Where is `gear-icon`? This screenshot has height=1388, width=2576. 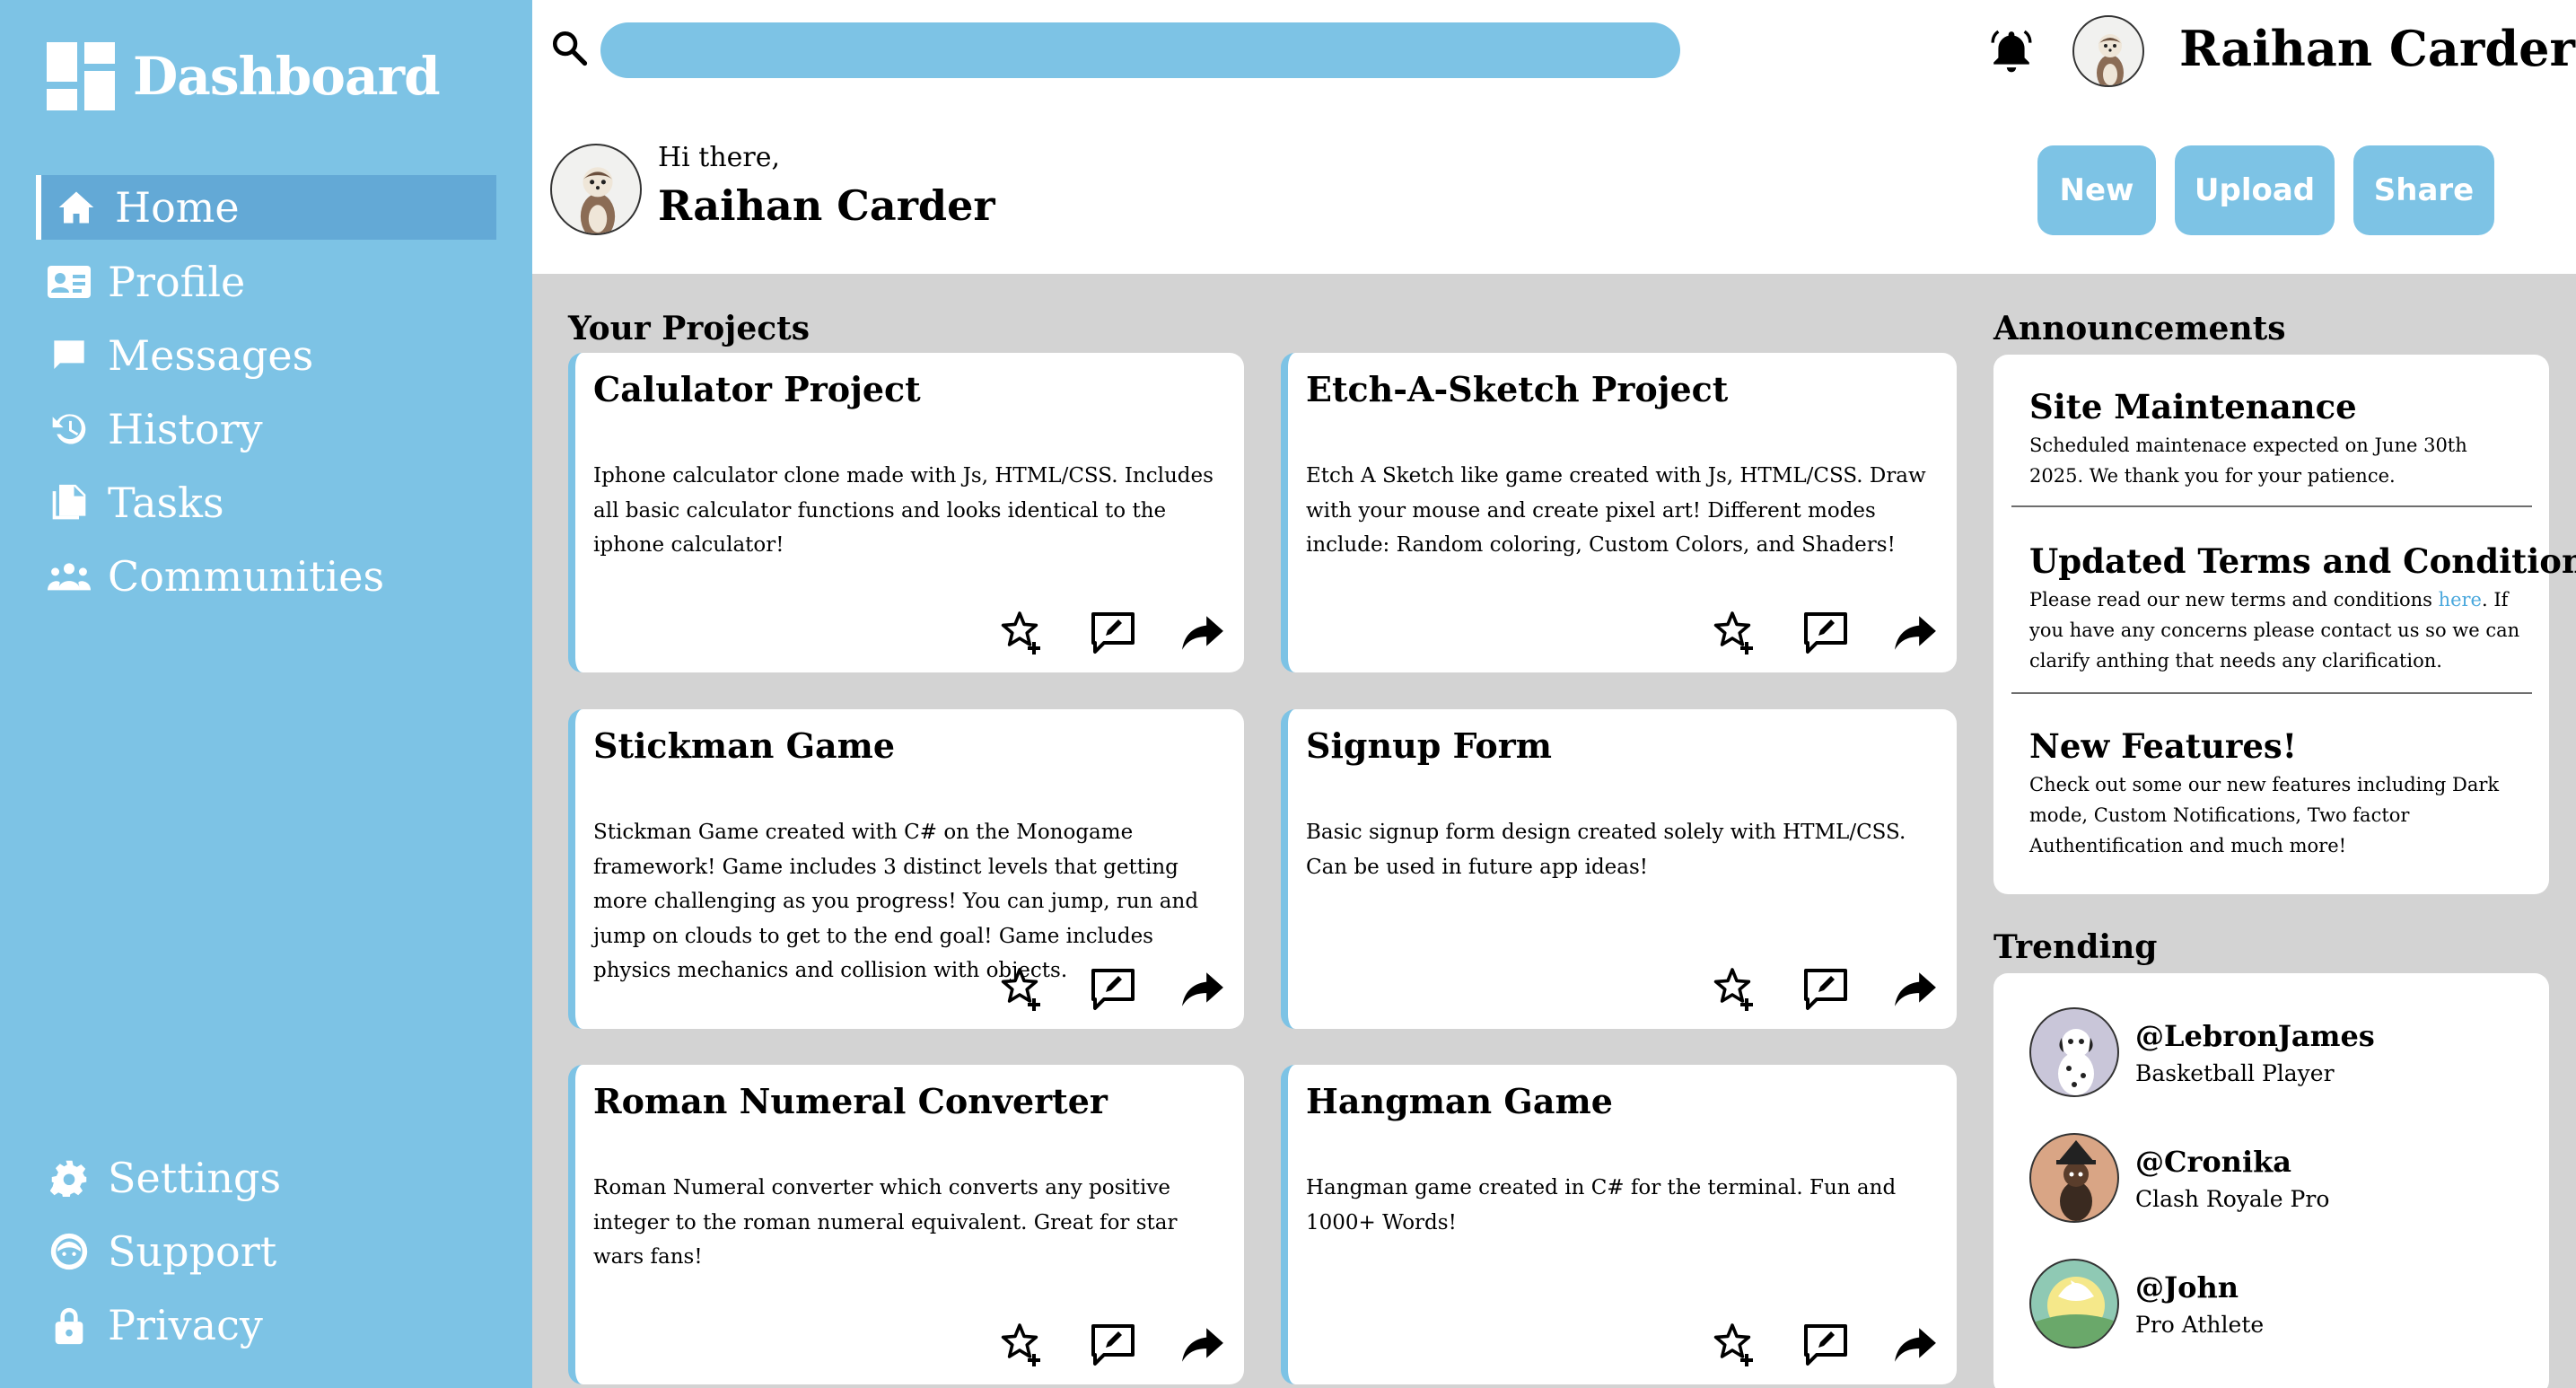
gear-icon is located at coordinates (69, 1177).